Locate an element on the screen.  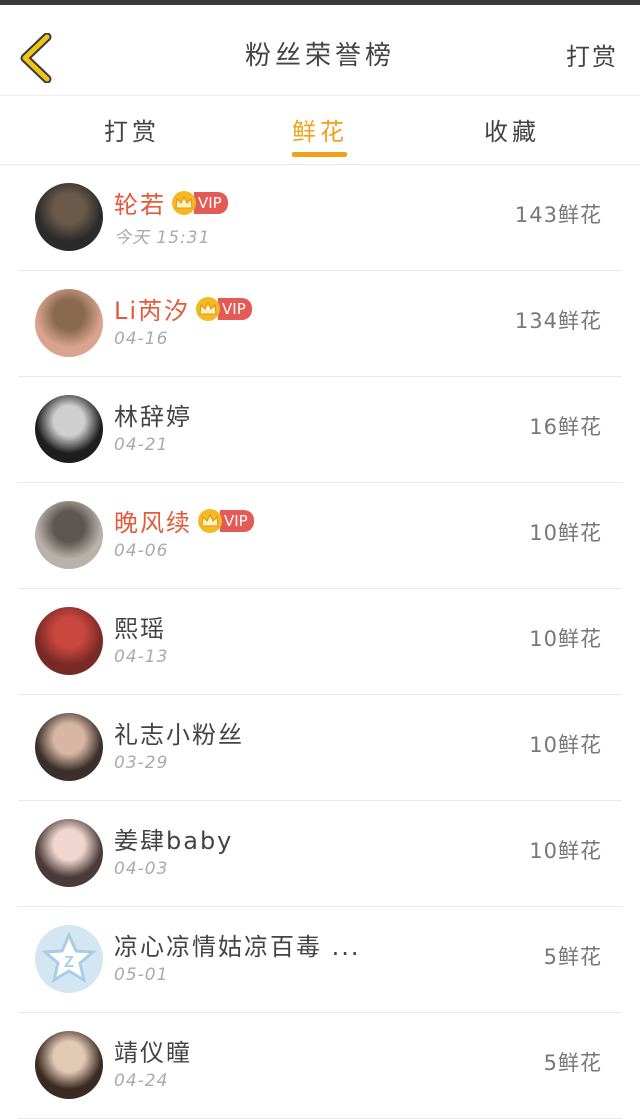
fan-date: 04-03 is located at coordinates (141, 869).